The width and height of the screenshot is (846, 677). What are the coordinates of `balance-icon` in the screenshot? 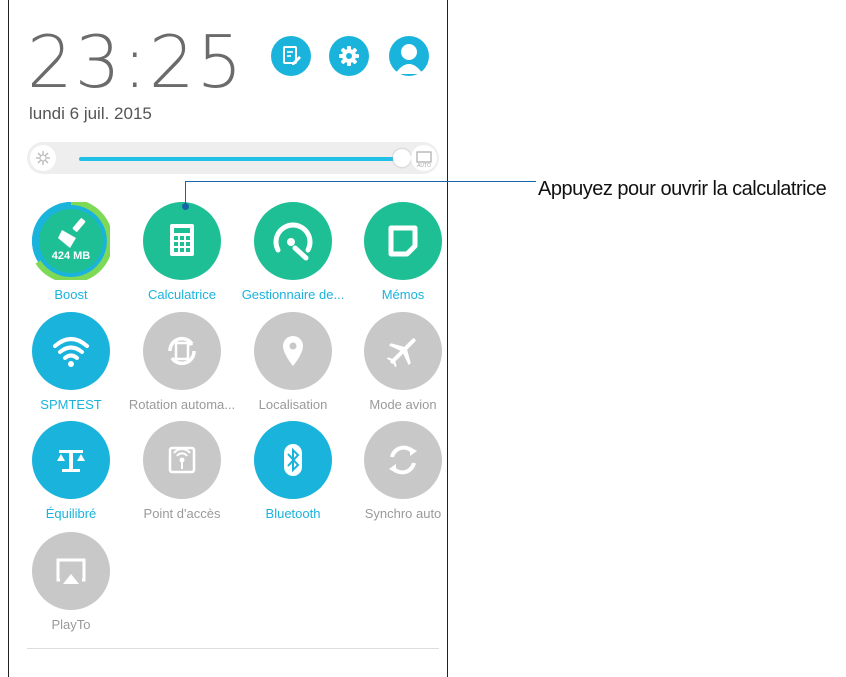 It's located at (71, 461).